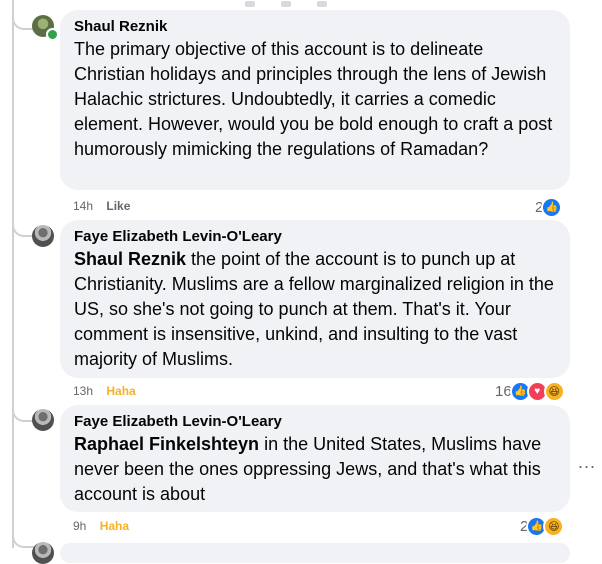  What do you see at coordinates (83, 391) in the screenshot?
I see `comment-time: 13h` at bounding box center [83, 391].